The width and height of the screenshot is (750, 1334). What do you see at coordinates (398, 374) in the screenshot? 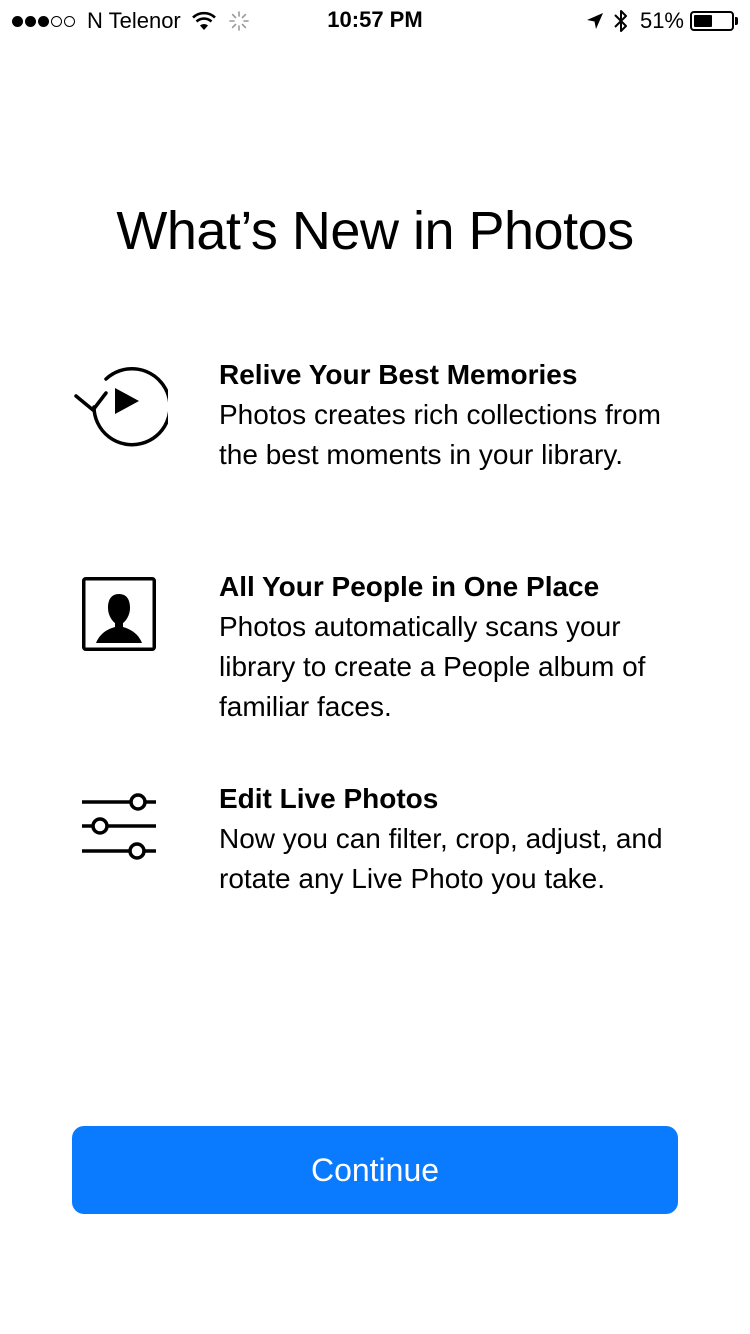
I see `feature-title: Relive Your Best Memories` at bounding box center [398, 374].